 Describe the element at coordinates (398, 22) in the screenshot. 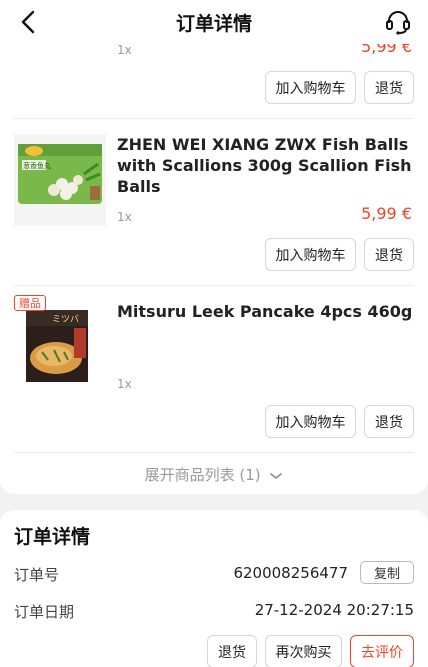

I see `customer-service-icon` at that location.